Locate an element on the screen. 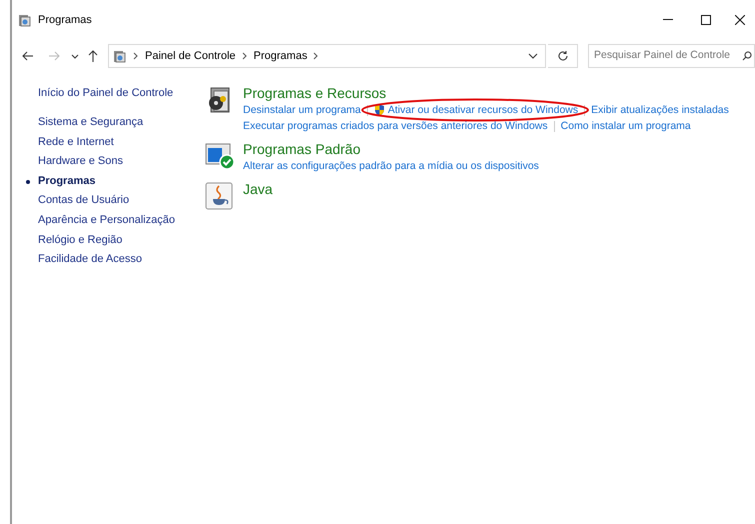 This screenshot has width=755, height=524. sidebar-item: Sistema e Segurança is located at coordinates (114, 123).